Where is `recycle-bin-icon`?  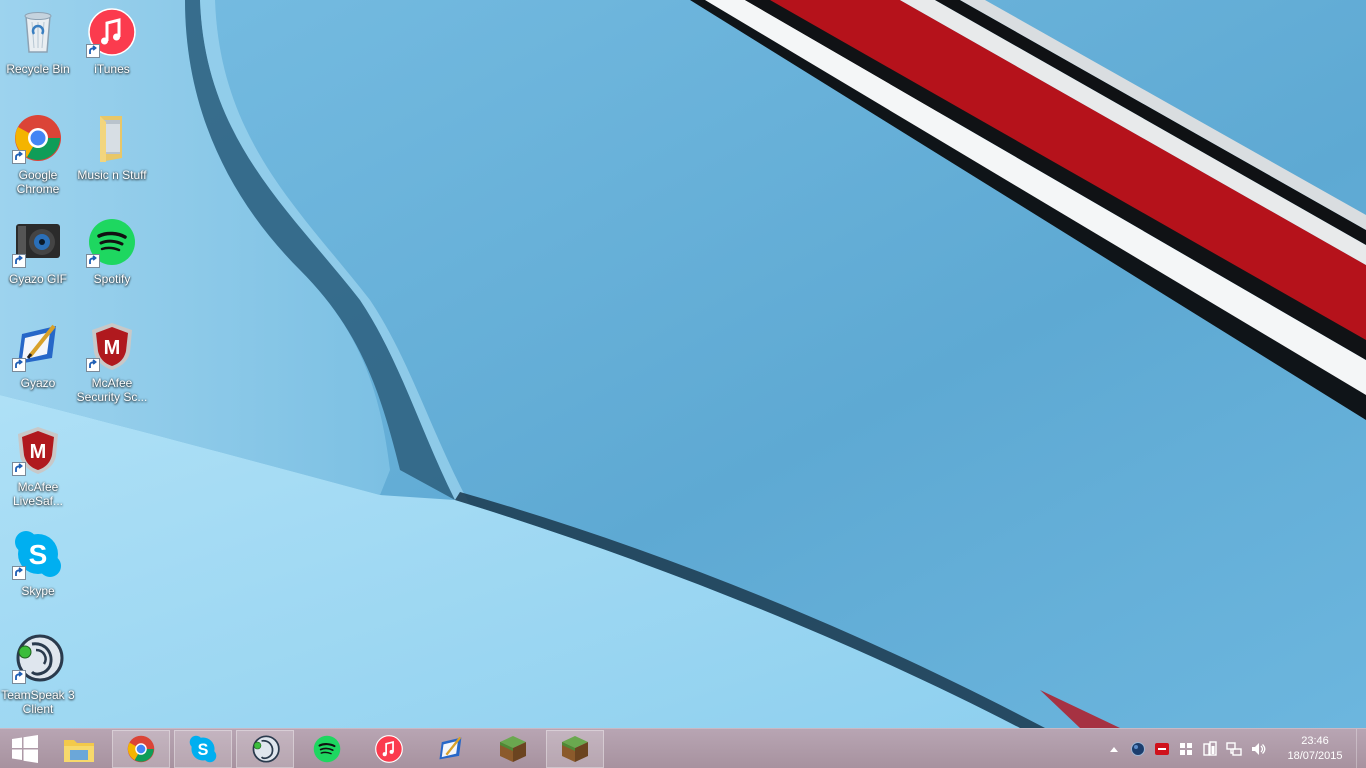 recycle-bin-icon is located at coordinates (38, 32).